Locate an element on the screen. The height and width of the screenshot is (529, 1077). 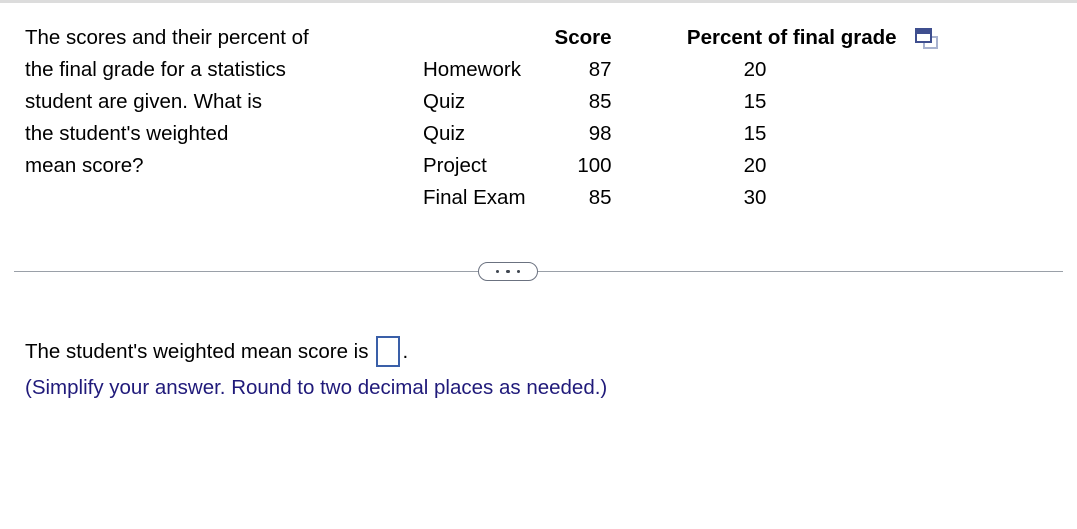
row-score: 87 is located at coordinates (600, 69).